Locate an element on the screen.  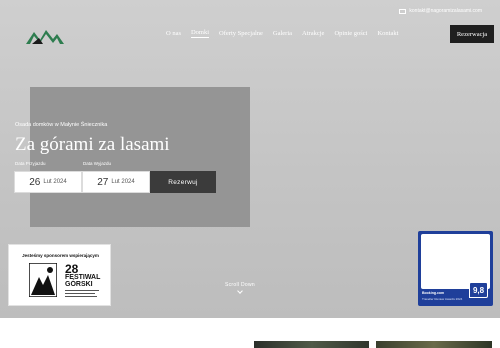
departure-label: Data Wyjazdu is located at coordinates (97, 163).